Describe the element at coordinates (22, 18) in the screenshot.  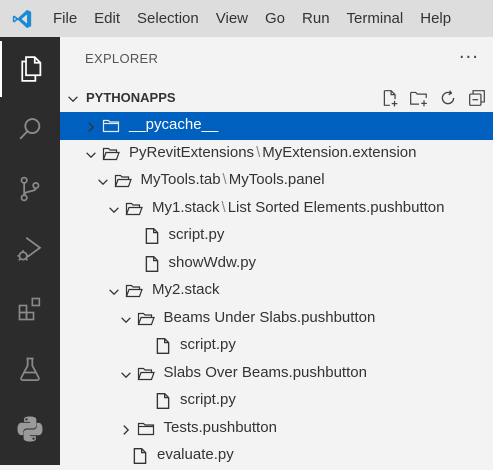
I see `vscode-logo-icon` at that location.